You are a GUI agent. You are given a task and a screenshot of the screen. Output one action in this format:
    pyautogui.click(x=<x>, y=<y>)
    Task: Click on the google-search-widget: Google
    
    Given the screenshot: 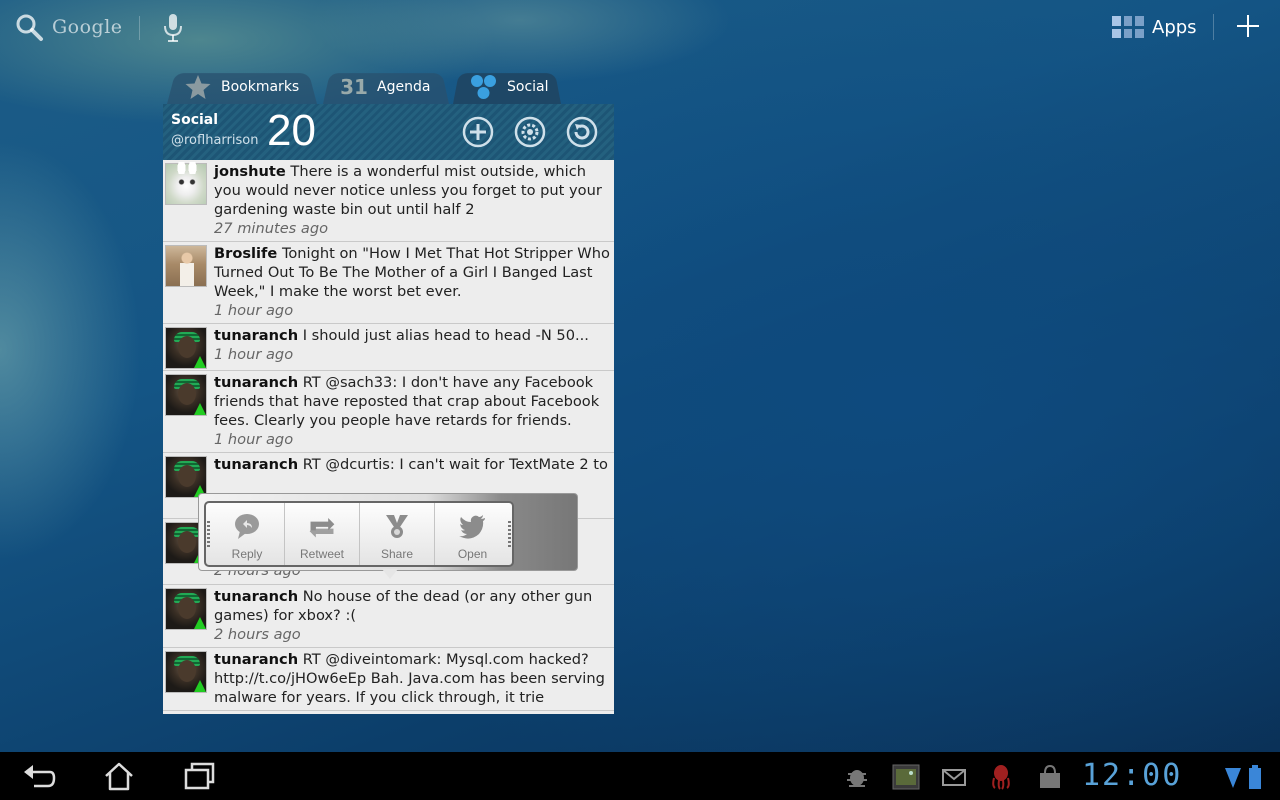 What is the action you would take?
    pyautogui.click(x=68, y=27)
    